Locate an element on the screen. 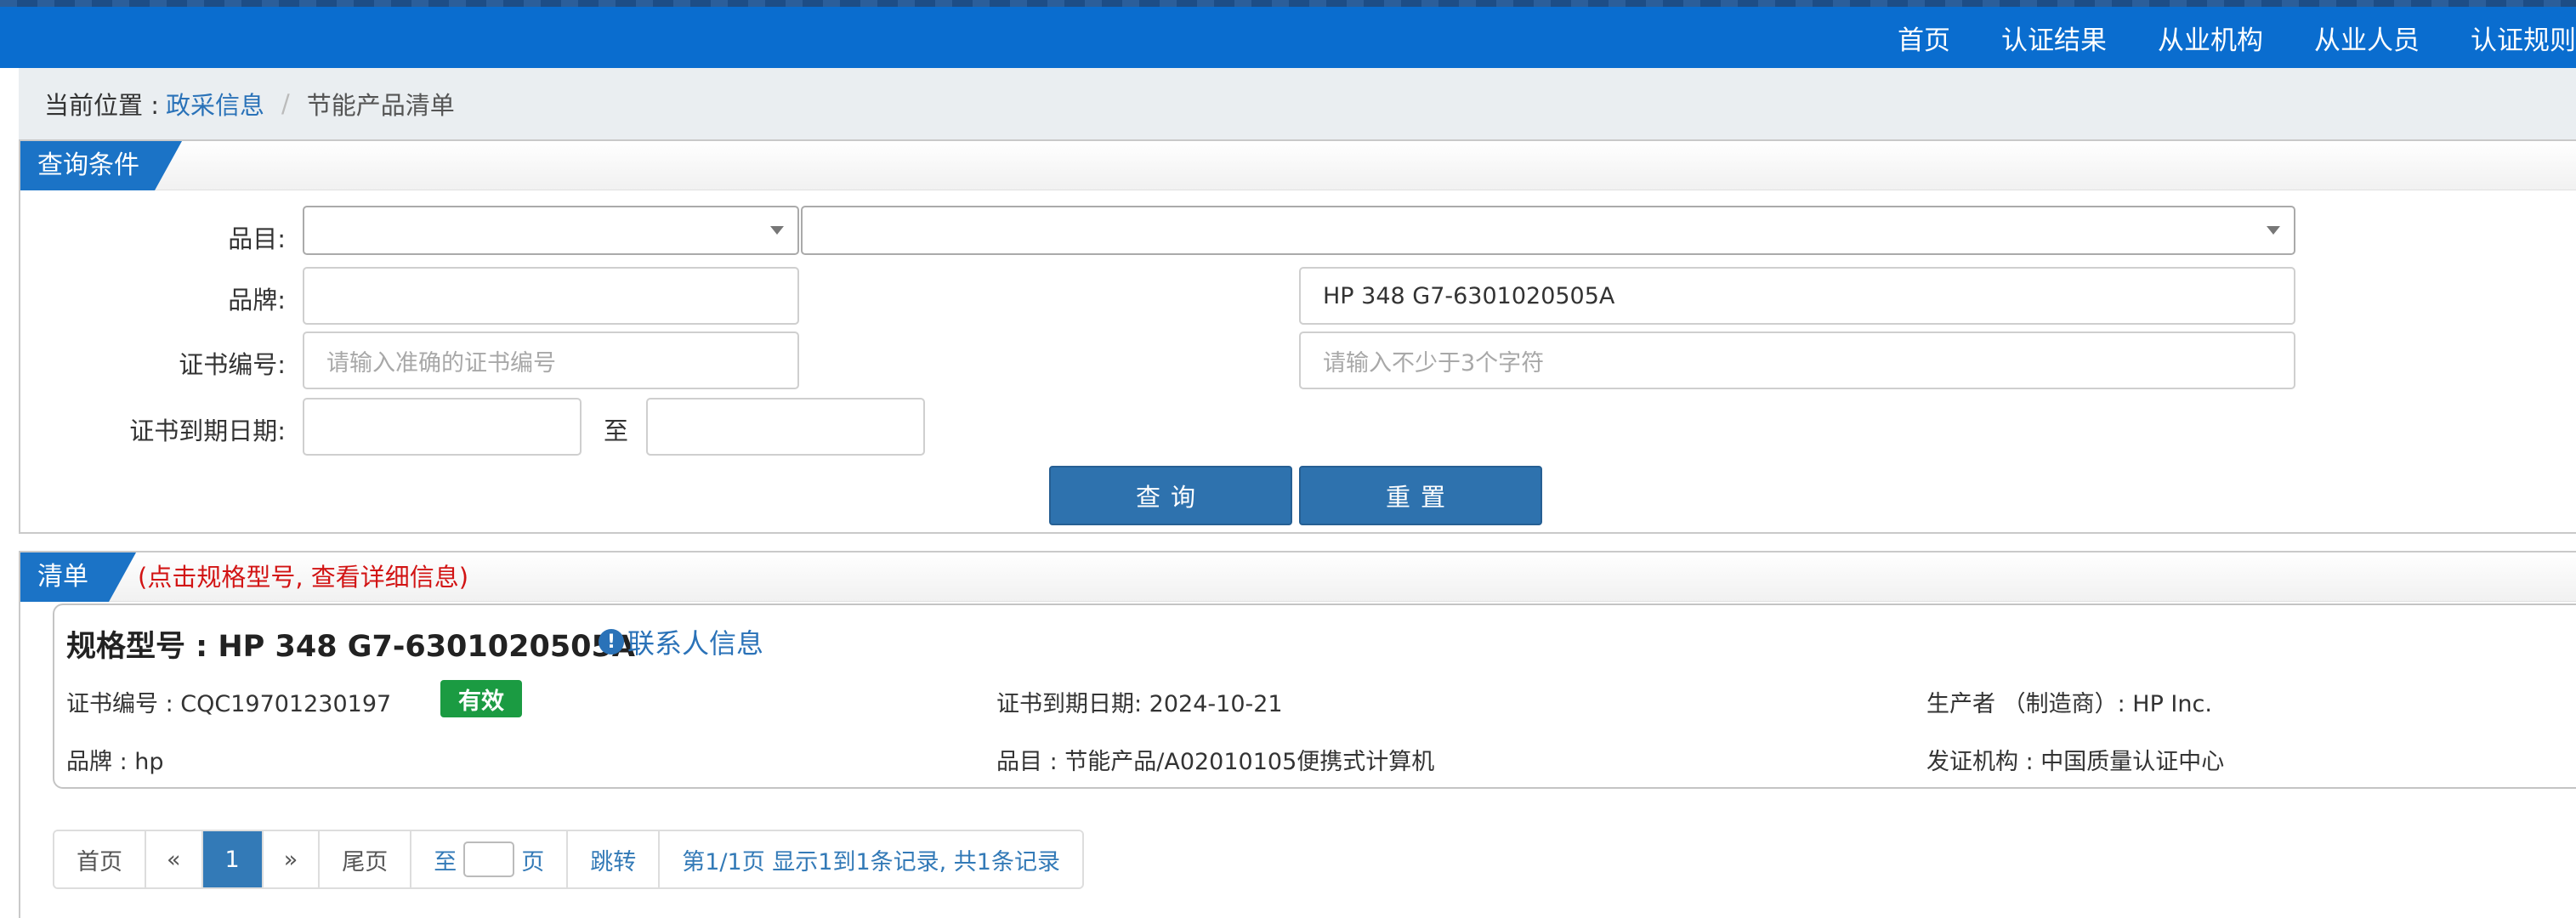 The image size is (2576, 918). query-tab-title: 查询条件 is located at coordinates (101, 165).